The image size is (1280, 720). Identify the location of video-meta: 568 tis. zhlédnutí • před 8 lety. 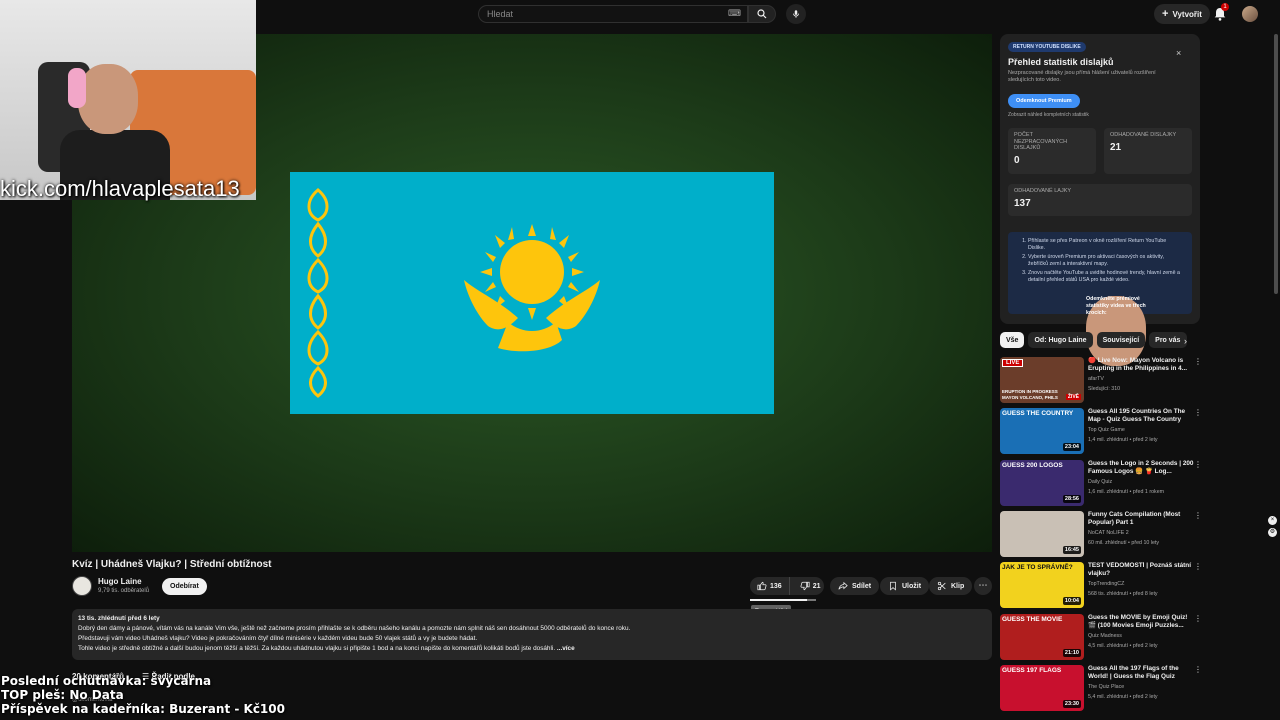
(1123, 594).